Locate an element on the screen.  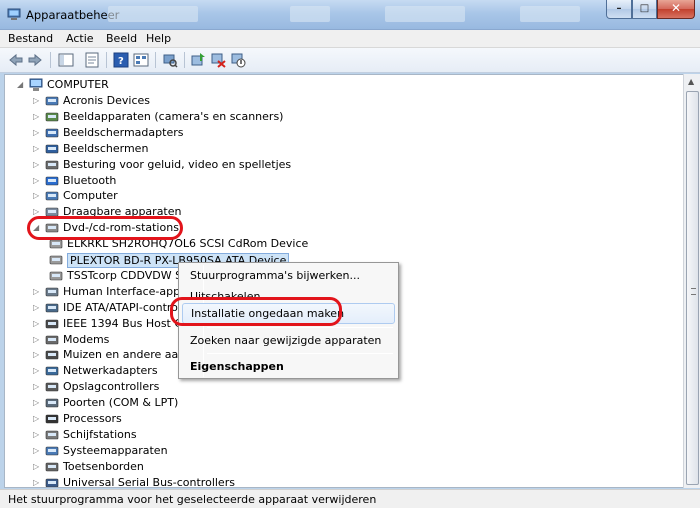
display-adapter-icon is located at coordinates (52, 133).